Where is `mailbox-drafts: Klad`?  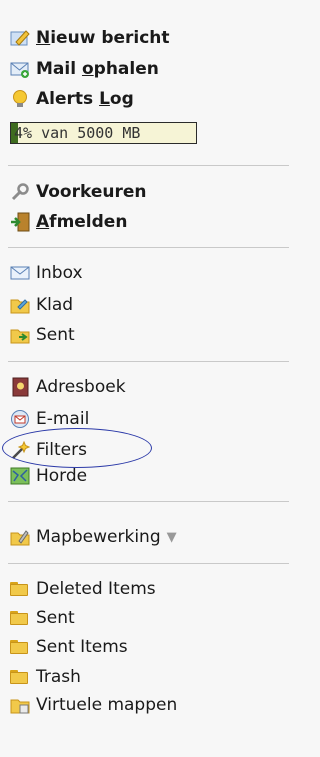 mailbox-drafts: Klad is located at coordinates (41, 305).